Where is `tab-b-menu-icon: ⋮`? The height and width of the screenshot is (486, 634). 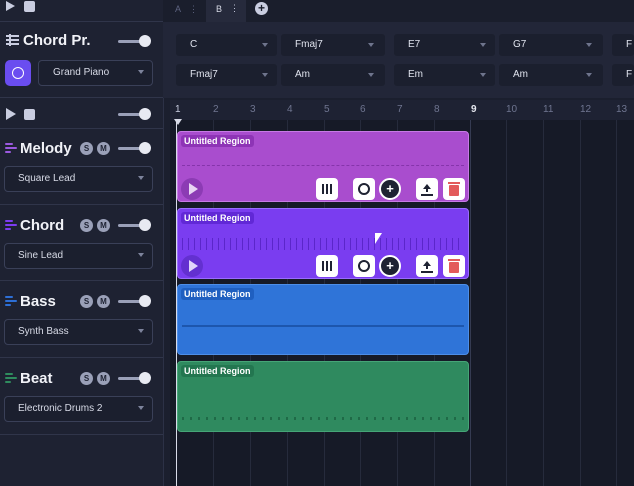 tab-b-menu-icon: ⋮ is located at coordinates (234, 8).